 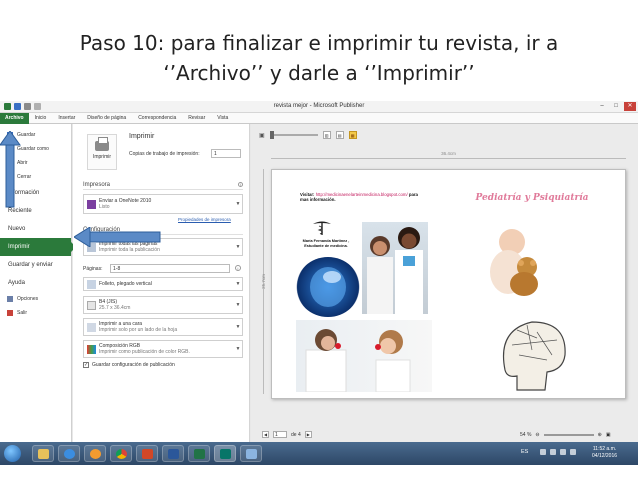 I want to click on ruler-toggle-icon: ▥, so click(x=326, y=135).